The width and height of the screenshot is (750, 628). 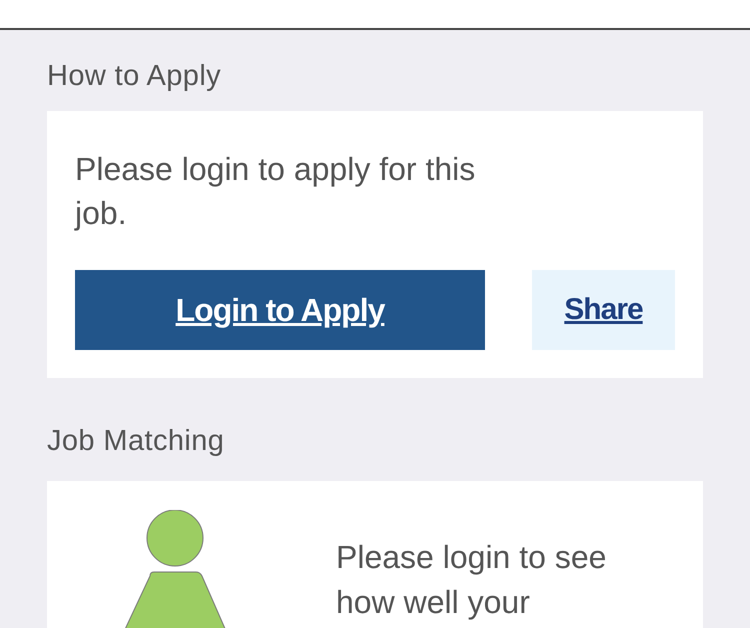 I want to click on login-message: Please login to apply for this job., so click(x=275, y=191).